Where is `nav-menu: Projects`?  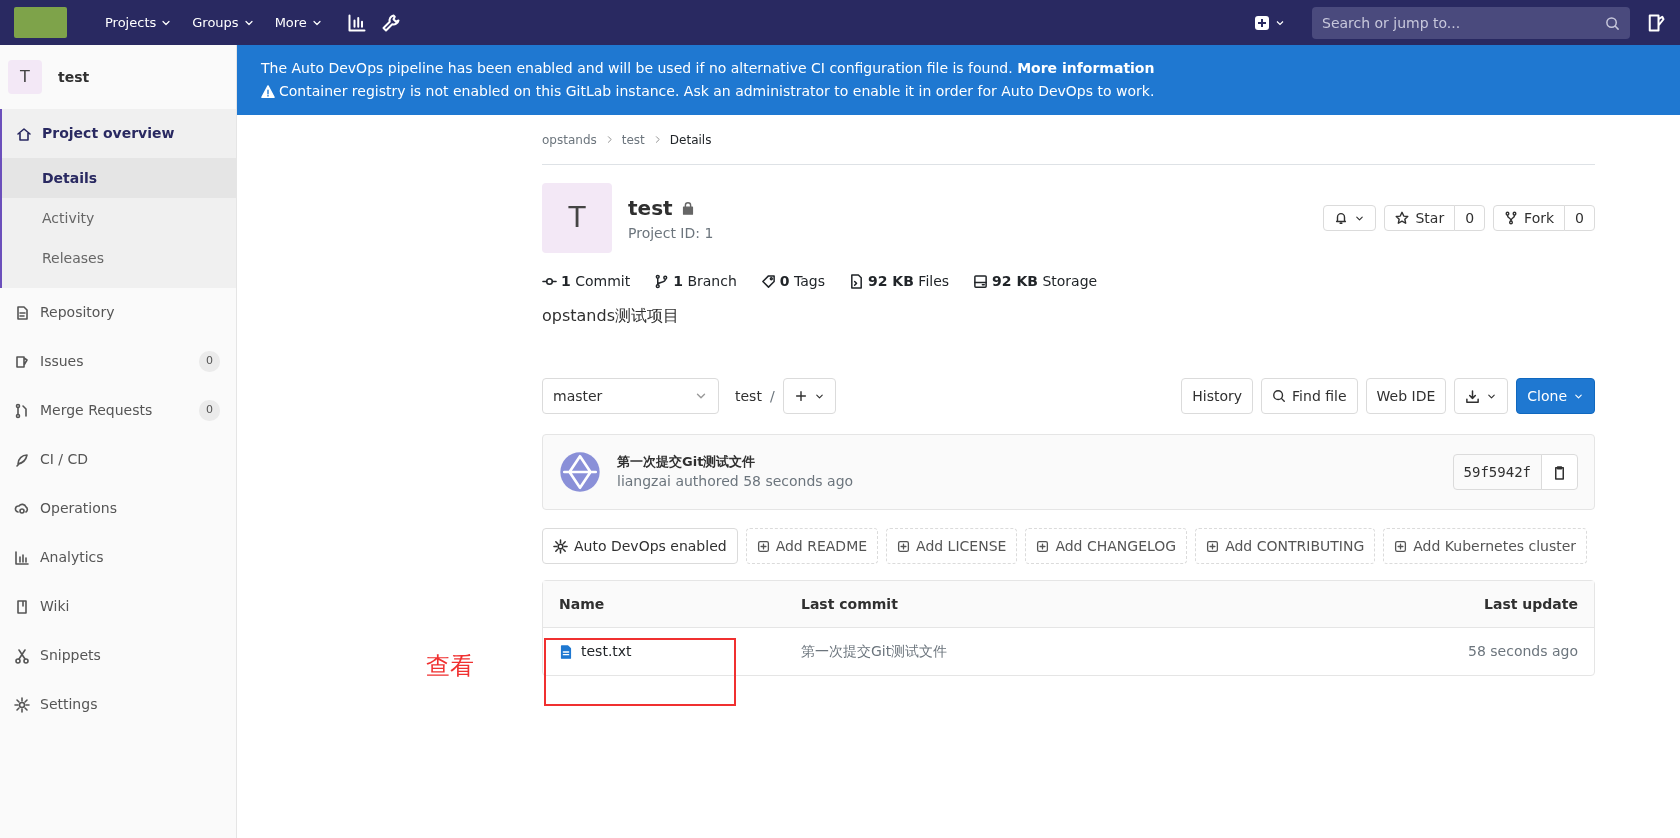
nav-menu: Projects is located at coordinates (139, 22).